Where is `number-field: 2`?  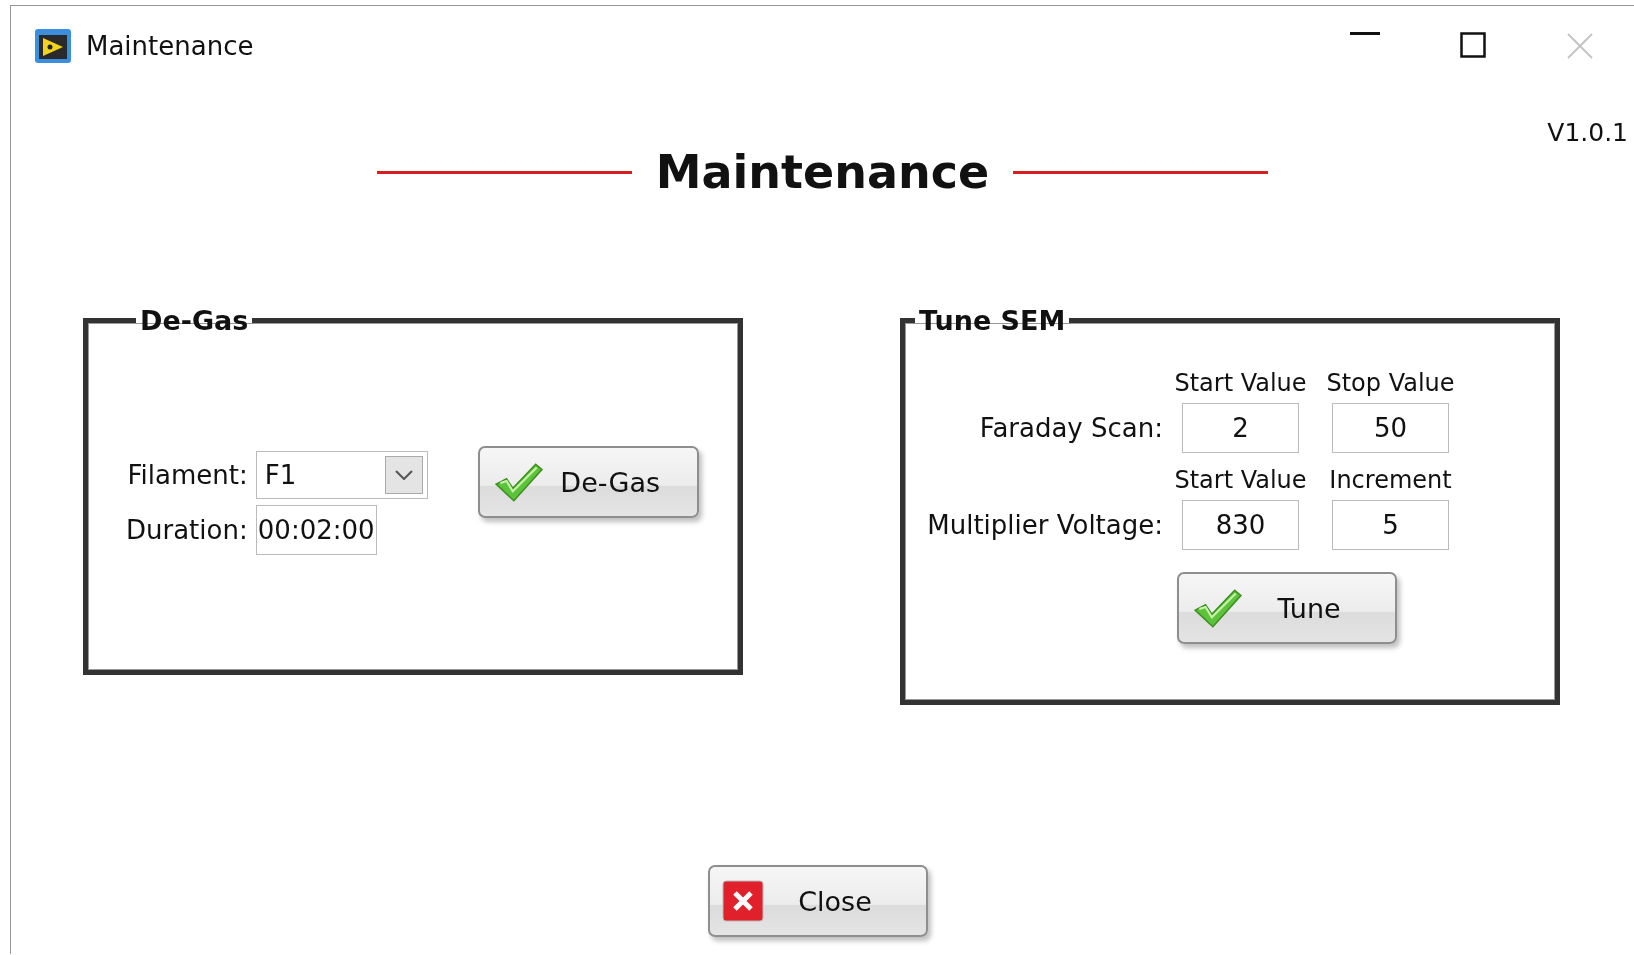 number-field: 2 is located at coordinates (1240, 428).